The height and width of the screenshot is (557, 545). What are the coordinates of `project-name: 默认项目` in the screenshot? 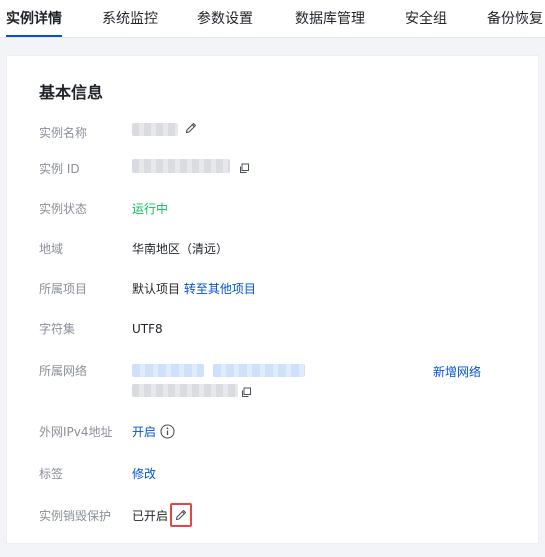 It's located at (156, 289).